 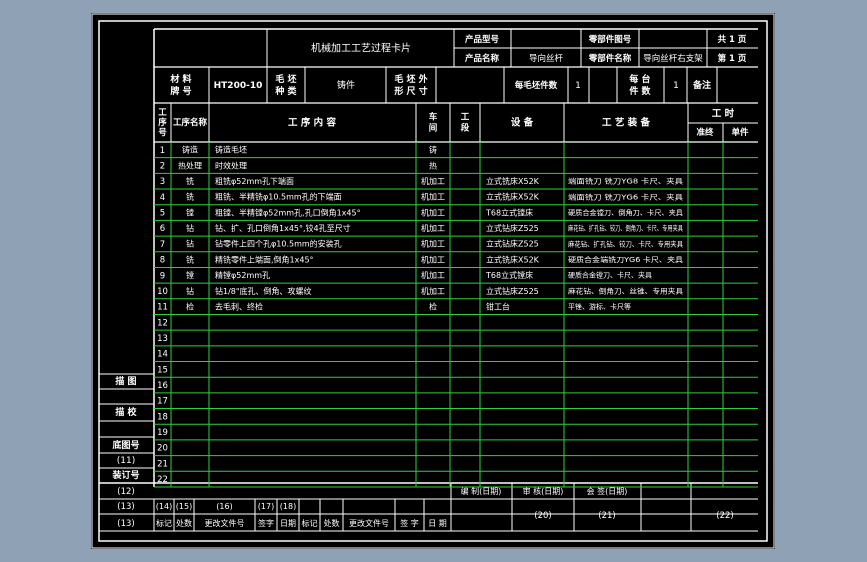 I want to click on row-op-number: 2, so click(x=162, y=166).